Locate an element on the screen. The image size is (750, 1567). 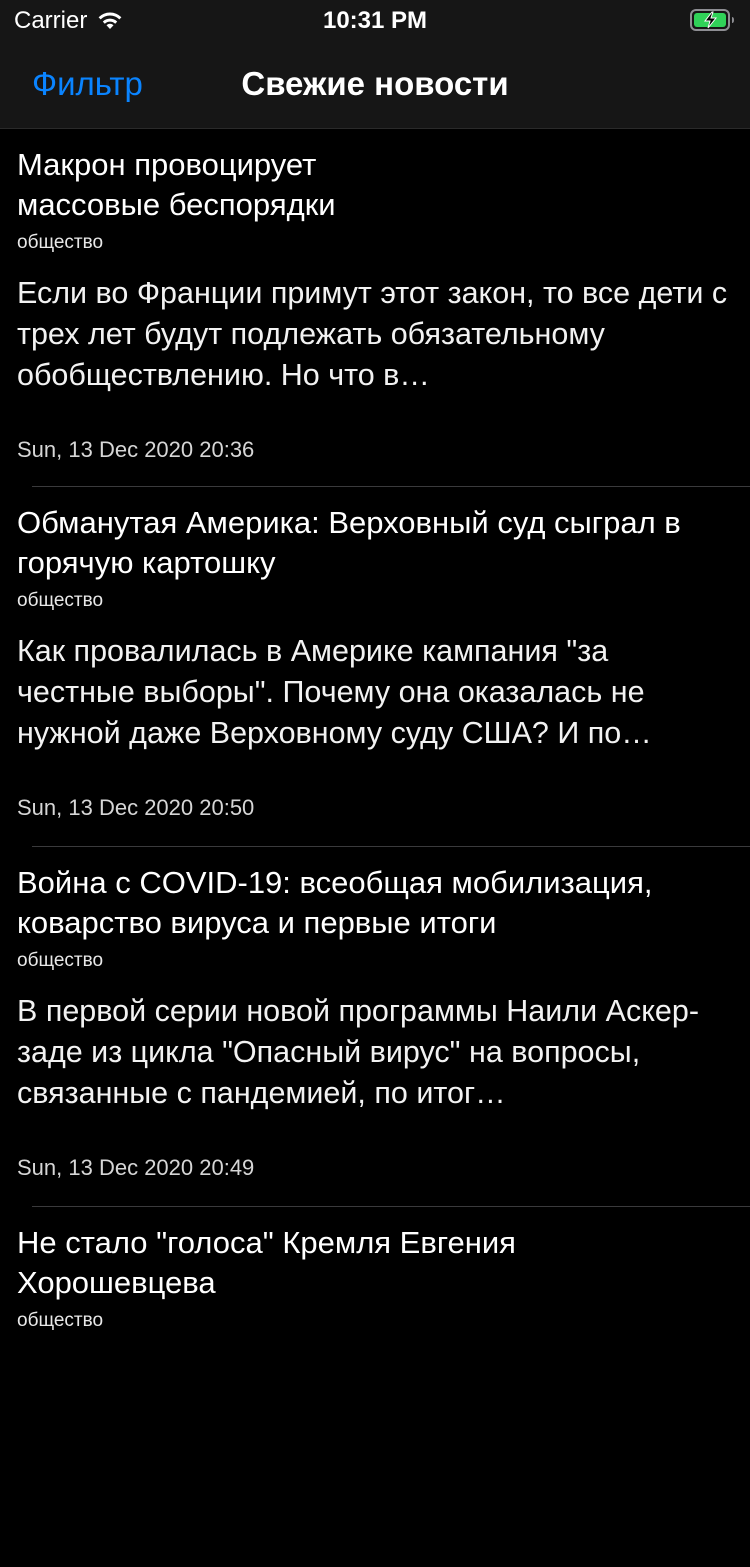
page-title: Свежие новости is located at coordinates (375, 83).